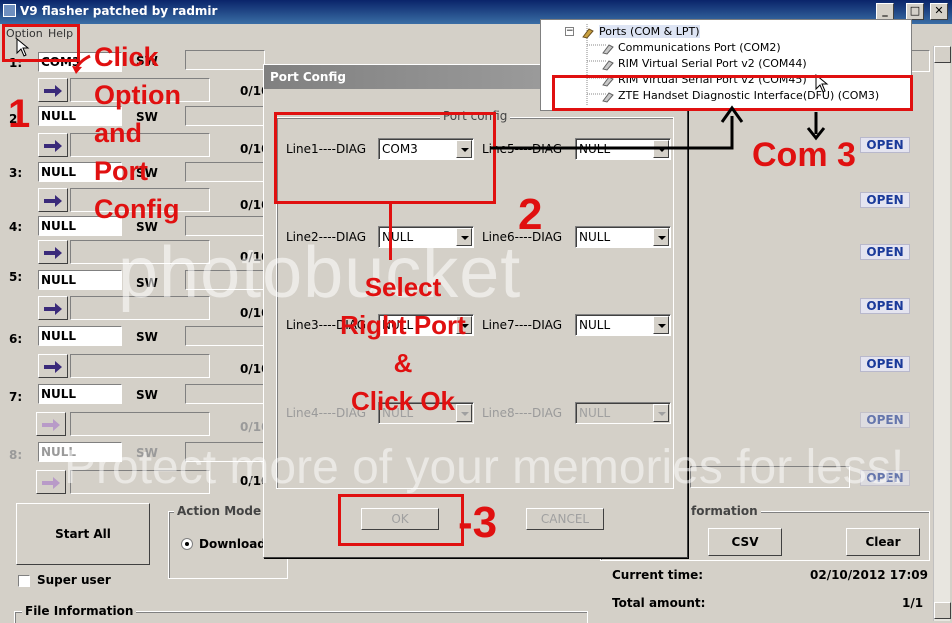 This screenshot has width=952, height=623. I want to click on annotation-line: Config, so click(137, 209).